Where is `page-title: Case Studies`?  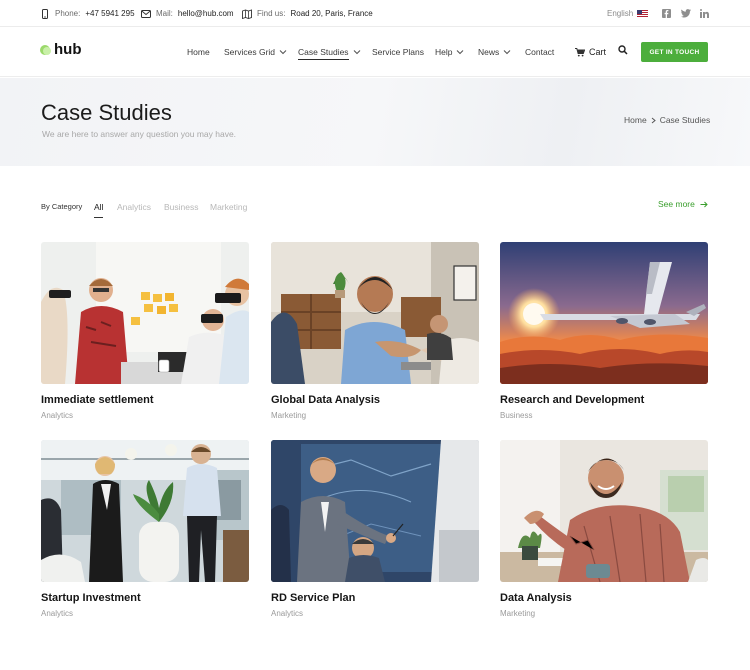
page-title: Case Studies is located at coordinates (106, 112).